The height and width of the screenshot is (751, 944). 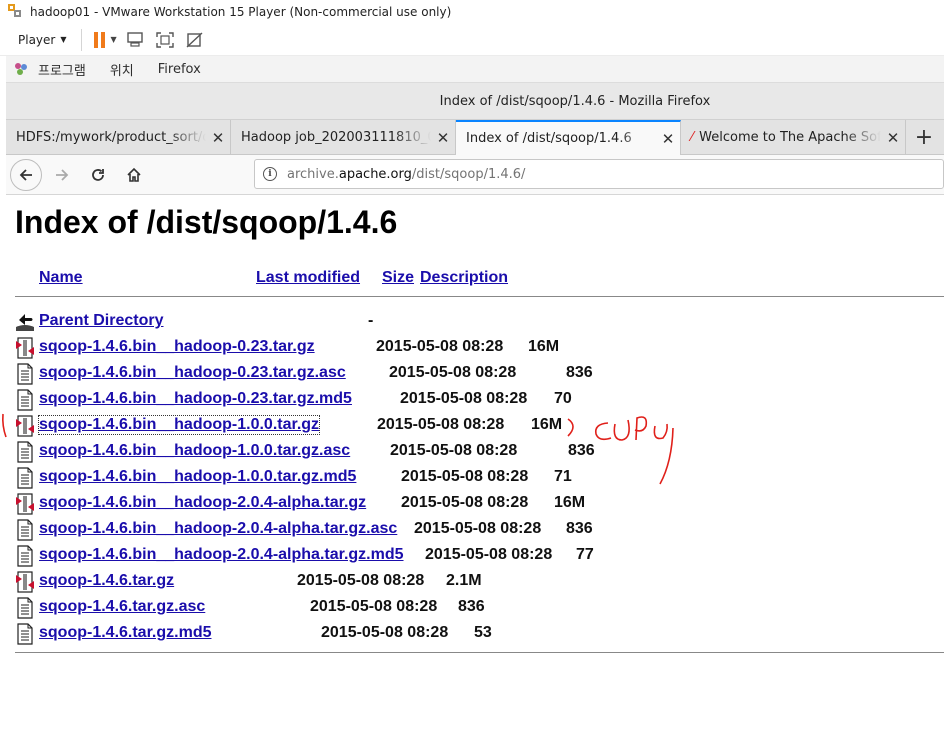 I want to click on reload-icon, so click(x=98, y=174).